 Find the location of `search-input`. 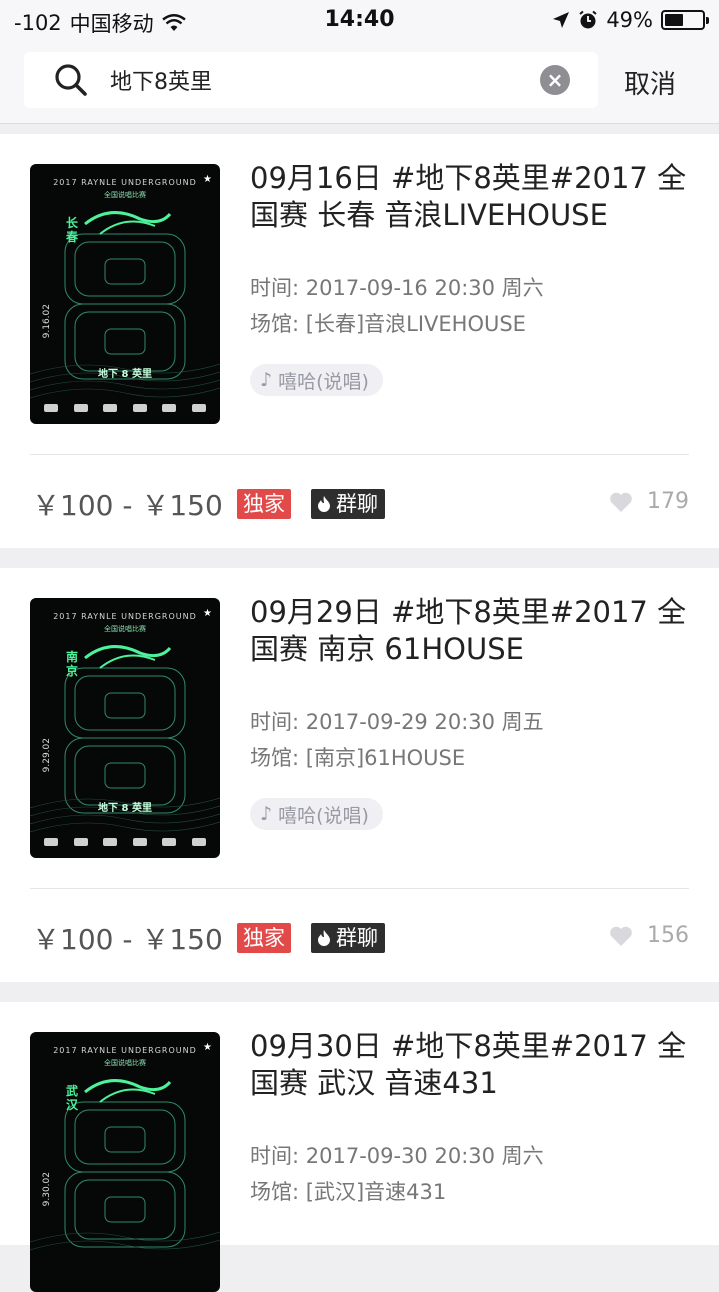

search-input is located at coordinates (320, 80).